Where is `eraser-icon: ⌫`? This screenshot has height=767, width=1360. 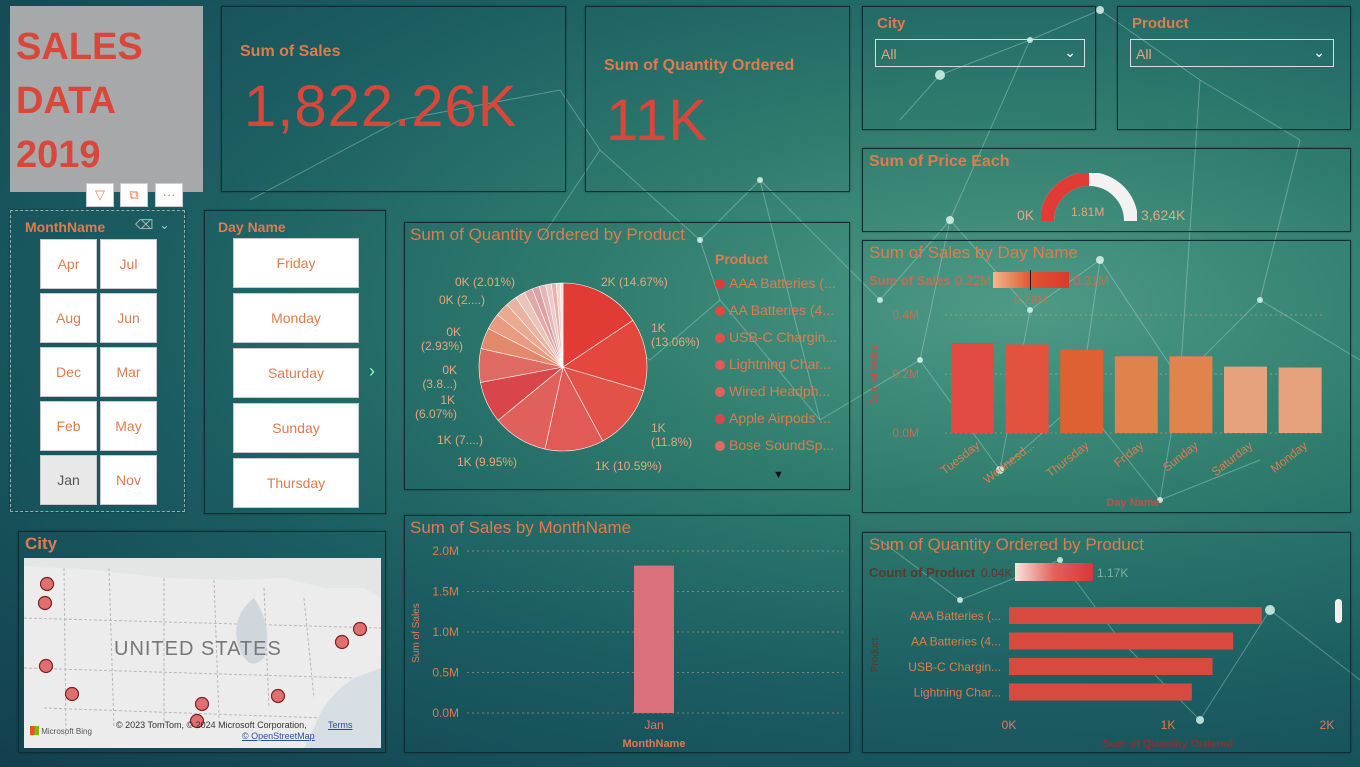
eraser-icon: ⌫ is located at coordinates (144, 225).